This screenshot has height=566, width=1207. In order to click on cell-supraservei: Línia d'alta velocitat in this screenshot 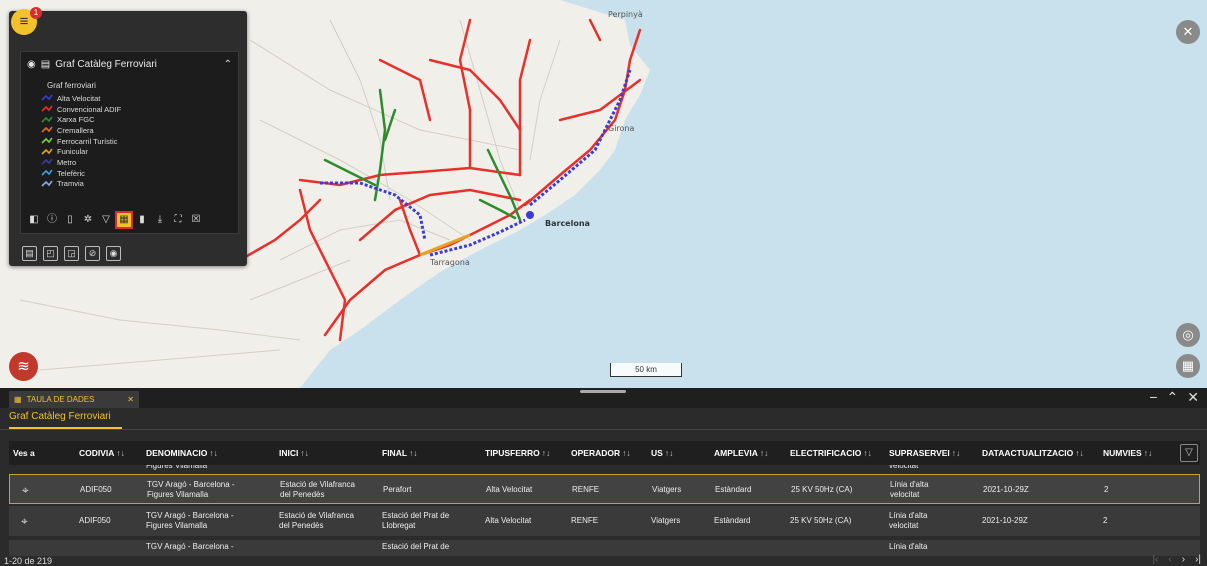, I will do `click(909, 490)`.